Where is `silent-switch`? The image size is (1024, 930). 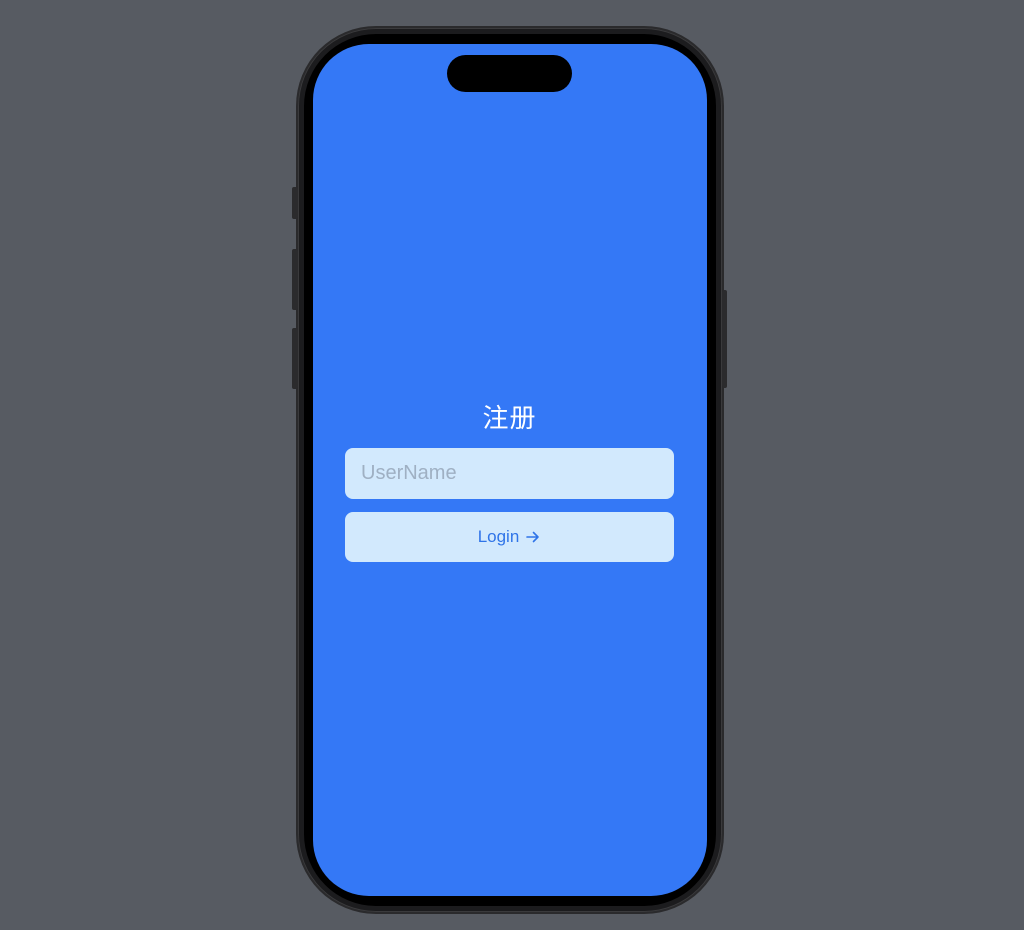
silent-switch is located at coordinates (295, 203).